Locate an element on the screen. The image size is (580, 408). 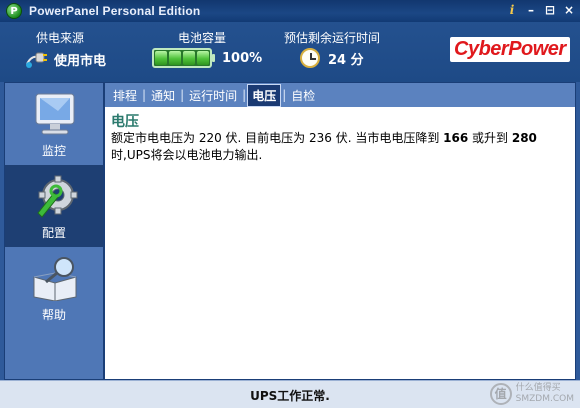
plug-icon is located at coordinates (36, 60).